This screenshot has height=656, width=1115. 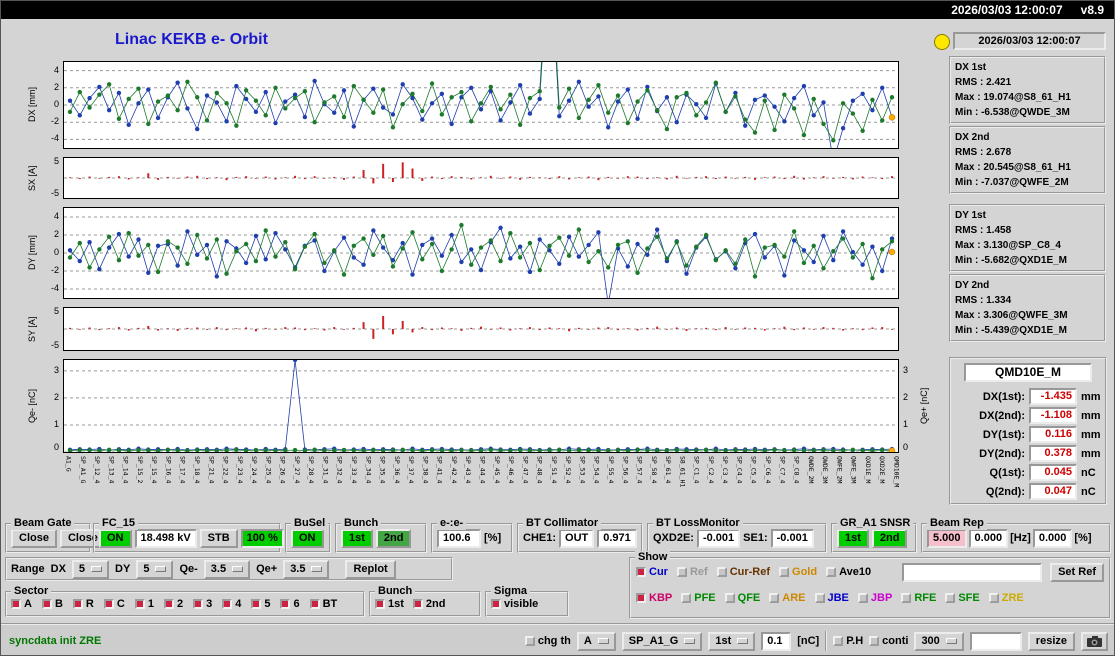 What do you see at coordinates (514, 604) in the screenshot?
I see `sigma-visible-checkbox: visible` at bounding box center [514, 604].